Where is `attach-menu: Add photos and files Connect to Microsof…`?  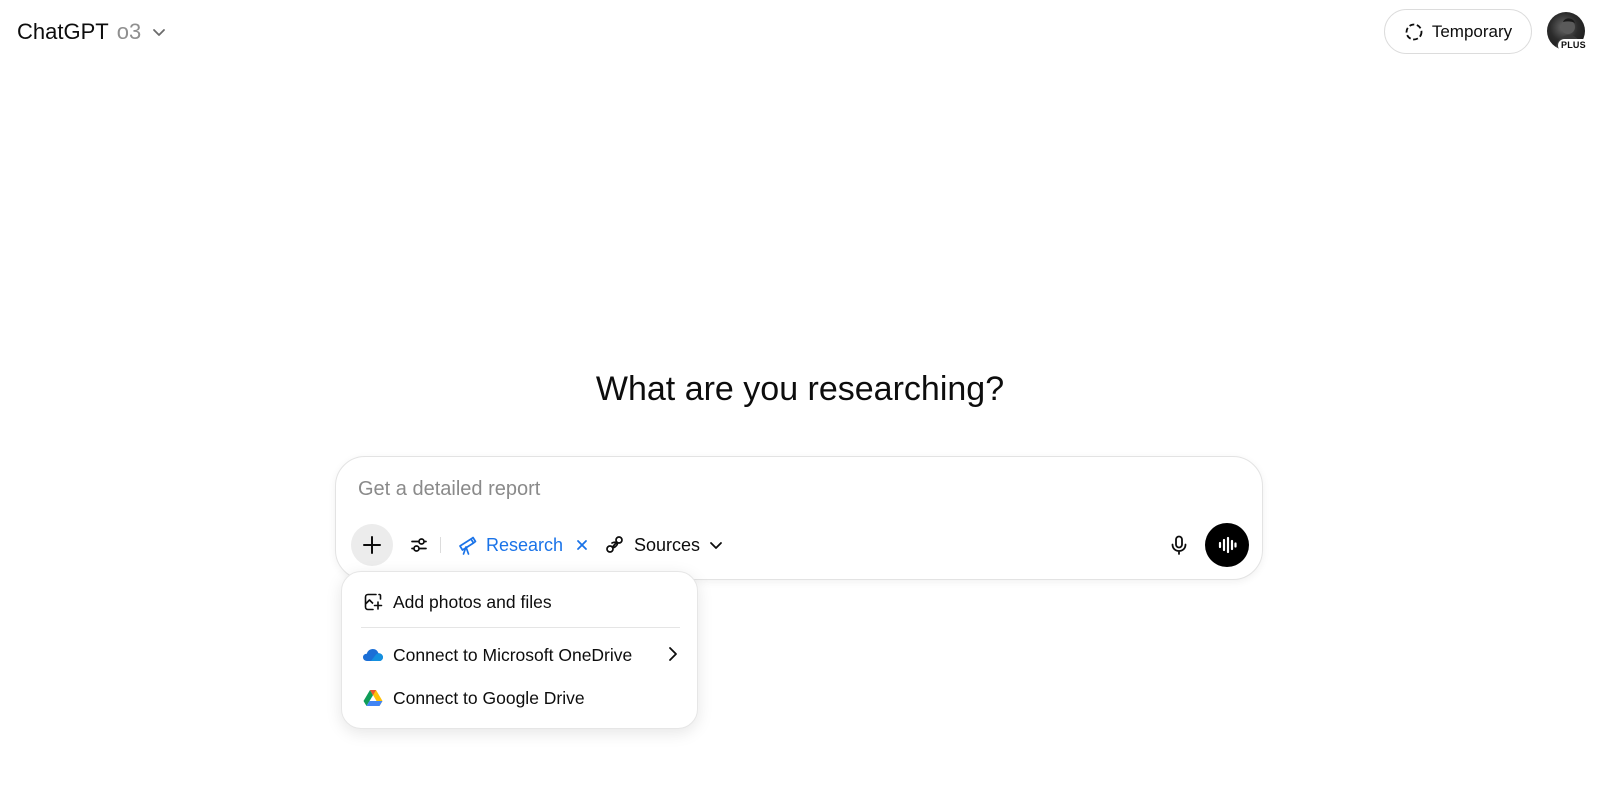
attach-menu: Add photos and files Connect to Microsof… is located at coordinates (519, 650).